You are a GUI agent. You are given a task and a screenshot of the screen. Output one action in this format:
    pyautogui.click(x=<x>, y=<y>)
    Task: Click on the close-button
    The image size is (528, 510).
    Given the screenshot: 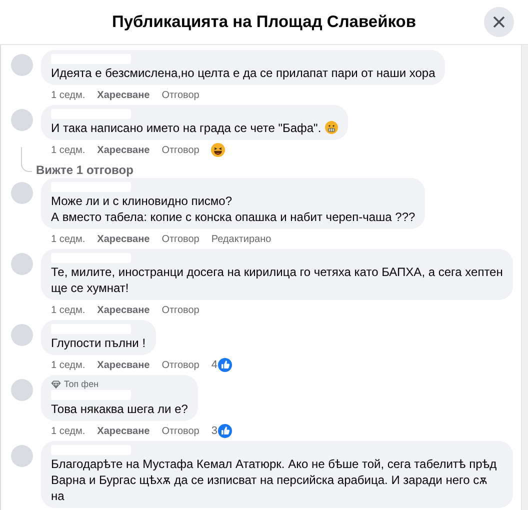 What is the action you would take?
    pyautogui.click(x=499, y=22)
    